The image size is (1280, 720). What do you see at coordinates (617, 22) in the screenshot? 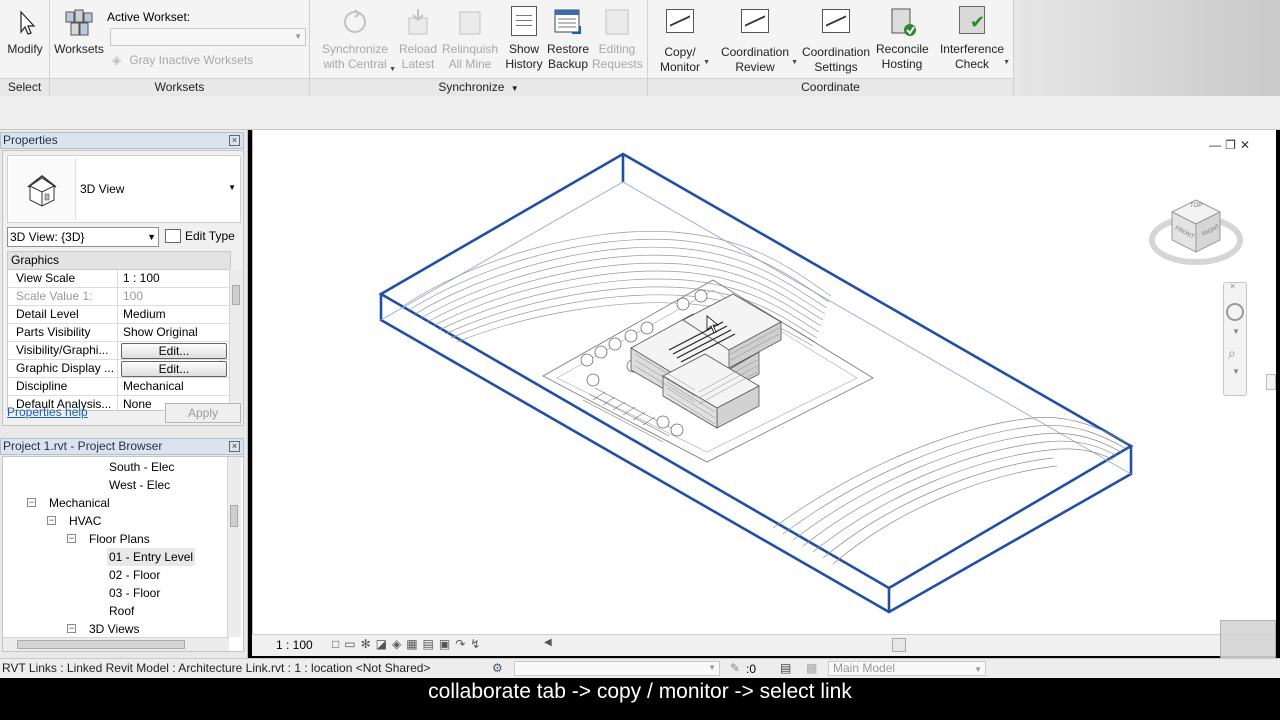
I see `editing-requests-icon` at bounding box center [617, 22].